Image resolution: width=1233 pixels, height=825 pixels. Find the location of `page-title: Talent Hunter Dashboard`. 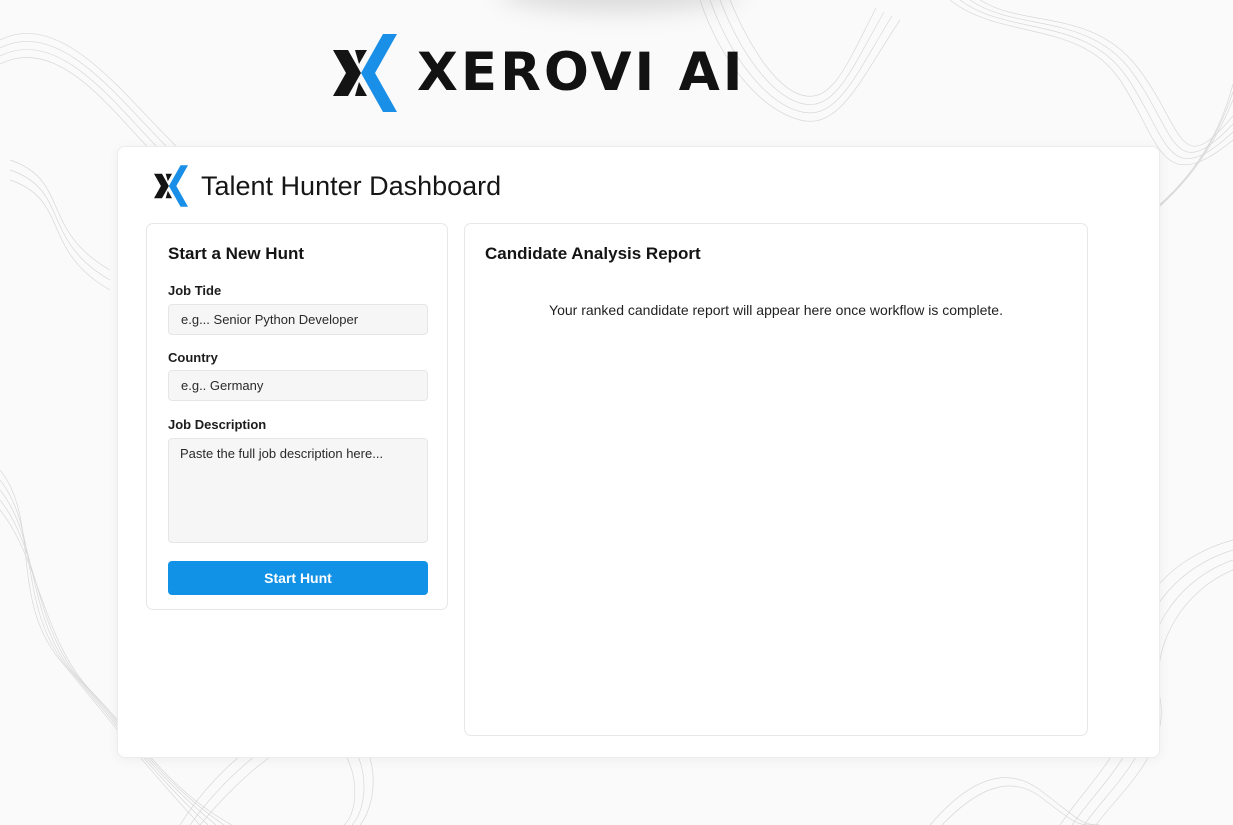

page-title: Talent Hunter Dashboard is located at coordinates (351, 185).